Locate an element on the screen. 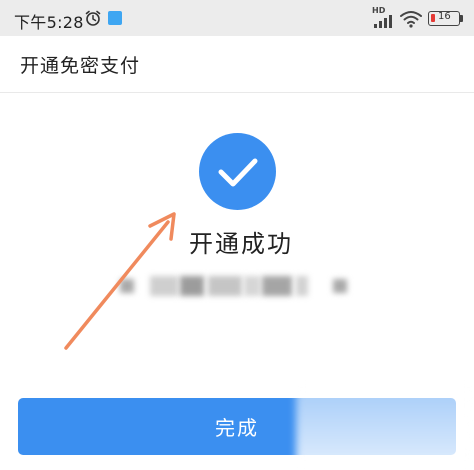  page-title: 开通免密支付 is located at coordinates (80, 66).